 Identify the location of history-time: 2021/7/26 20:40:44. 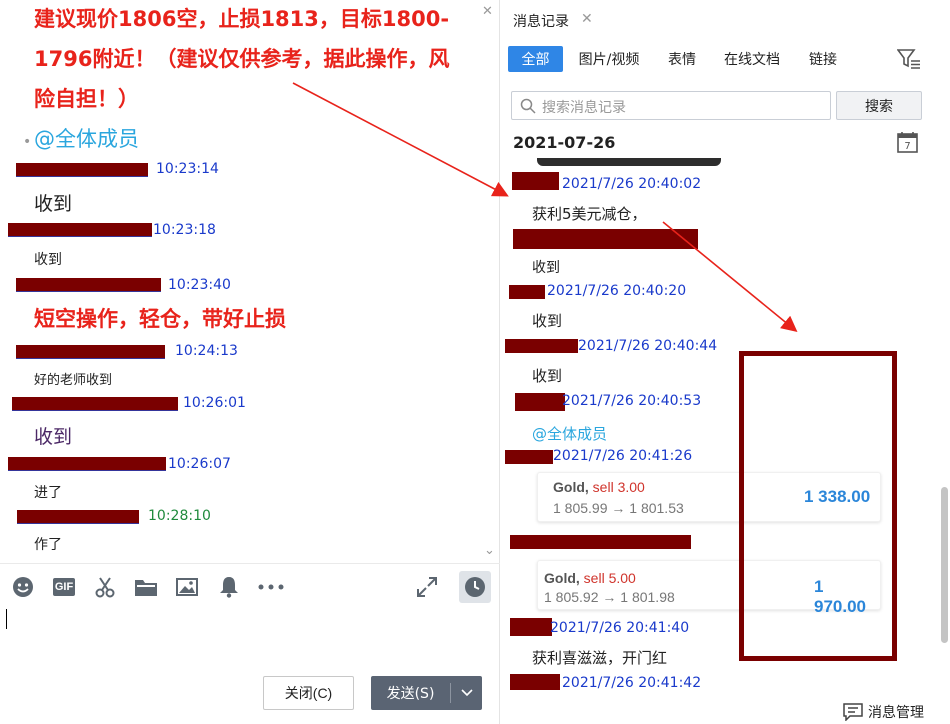
(648, 346).